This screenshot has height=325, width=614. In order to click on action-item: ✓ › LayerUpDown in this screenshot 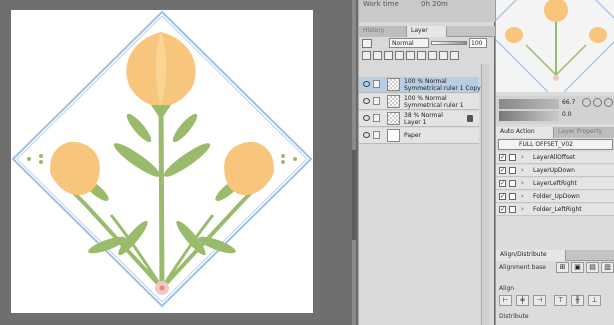, I will do `click(555, 171)`.